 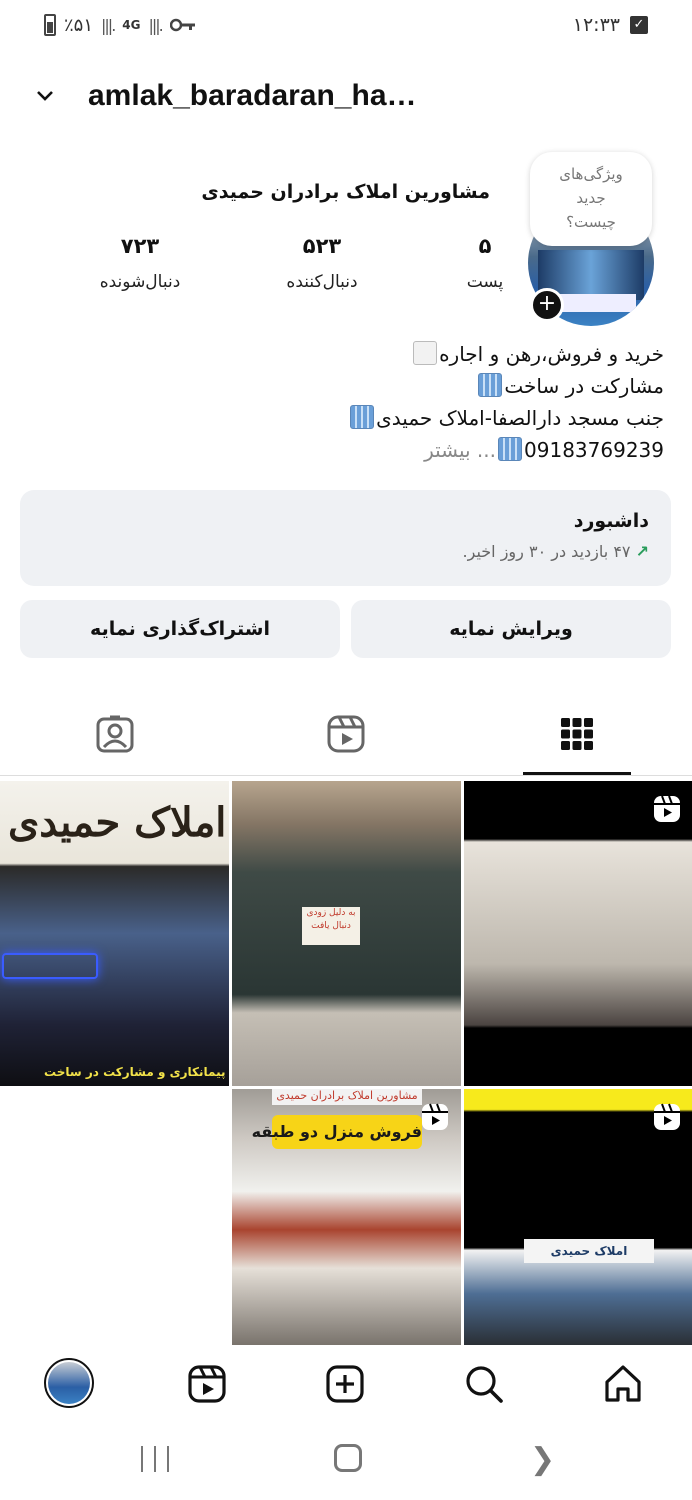 I want to click on status-right: ۱۲:۳۳ ✓, so click(x=610, y=25).